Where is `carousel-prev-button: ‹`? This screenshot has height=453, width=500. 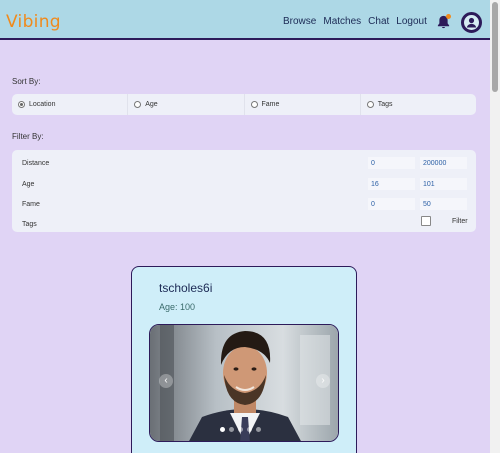 carousel-prev-button: ‹ is located at coordinates (166, 381).